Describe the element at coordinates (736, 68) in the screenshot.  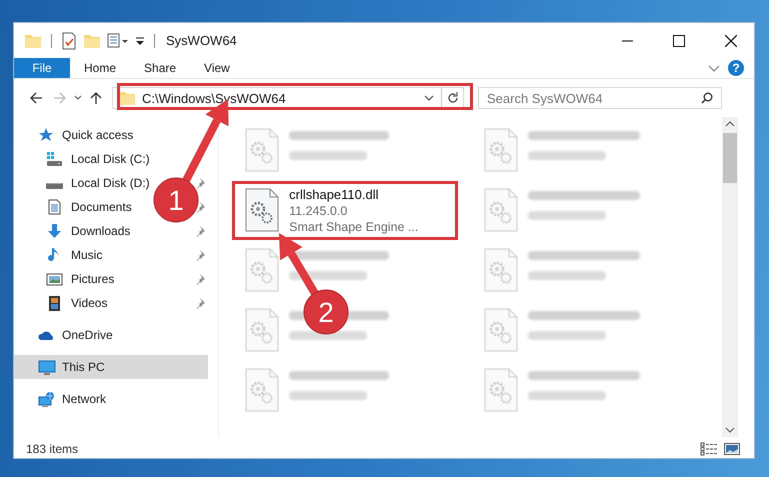
I see `help-button: ?` at that location.